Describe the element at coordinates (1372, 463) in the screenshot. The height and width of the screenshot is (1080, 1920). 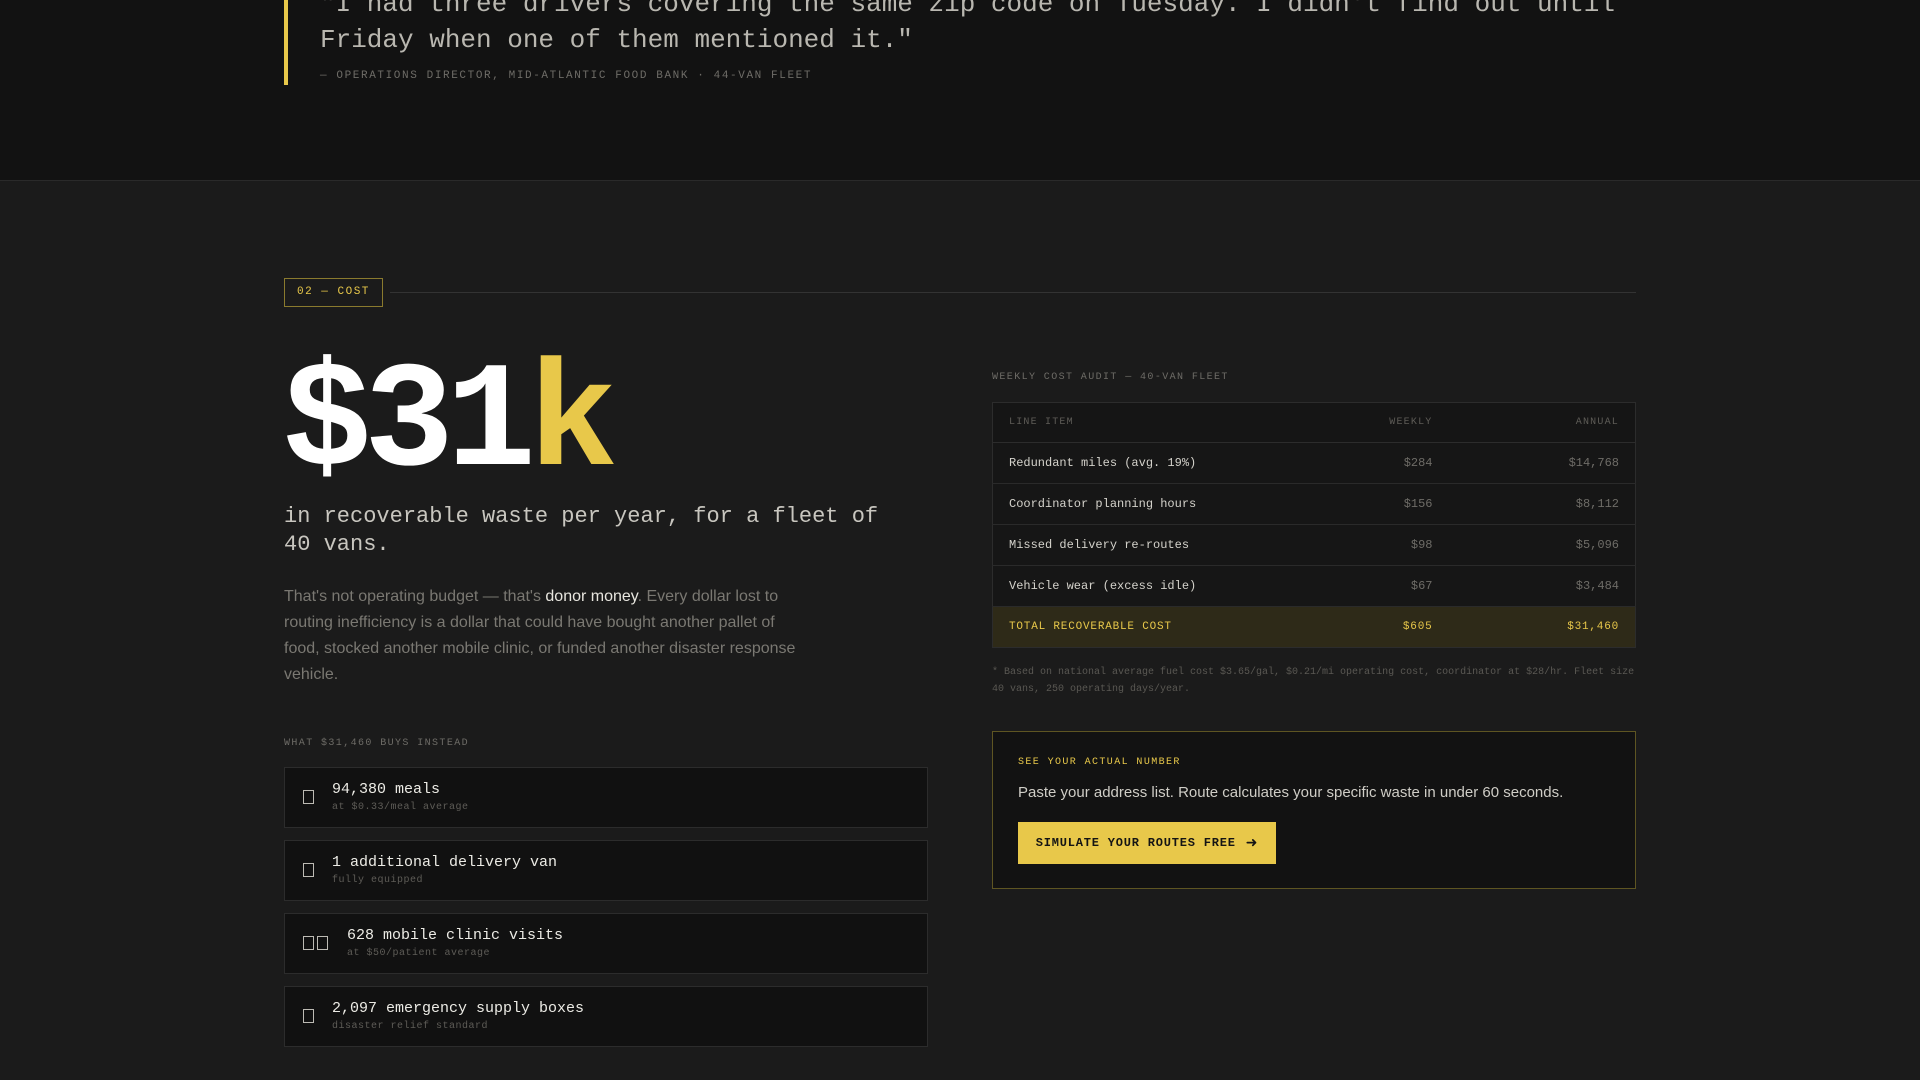
I see `row-weekly: $284` at that location.